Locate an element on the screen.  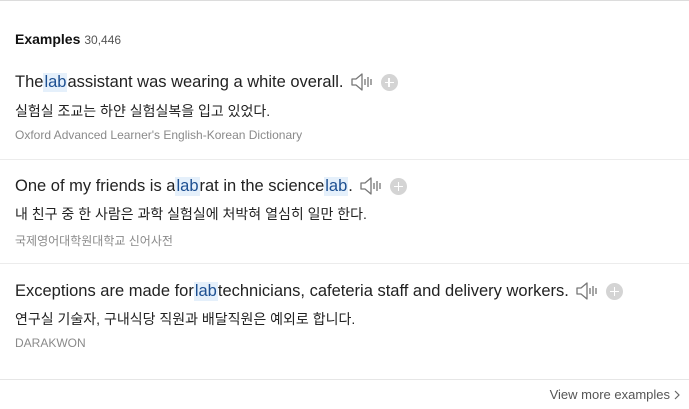
sentence-text: One of my friends is a is located at coordinates (95, 185).